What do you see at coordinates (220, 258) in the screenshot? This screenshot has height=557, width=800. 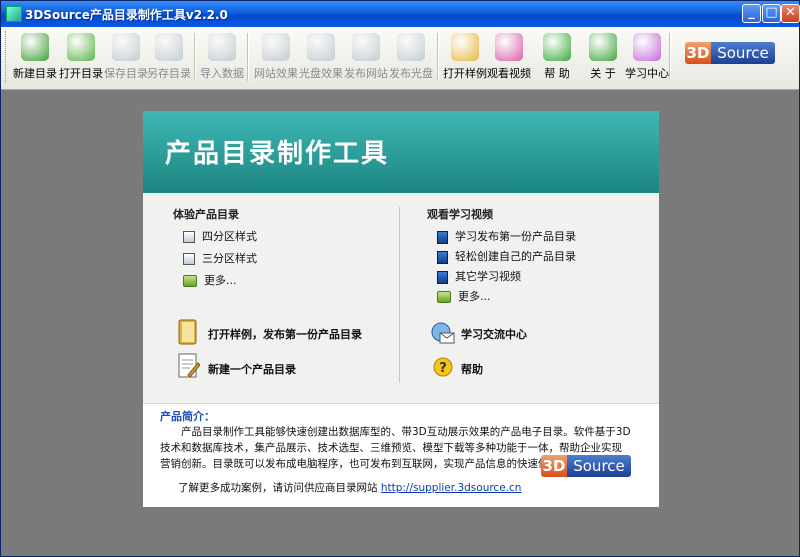 I see `link-three-zone-style: 三分区样式` at bounding box center [220, 258].